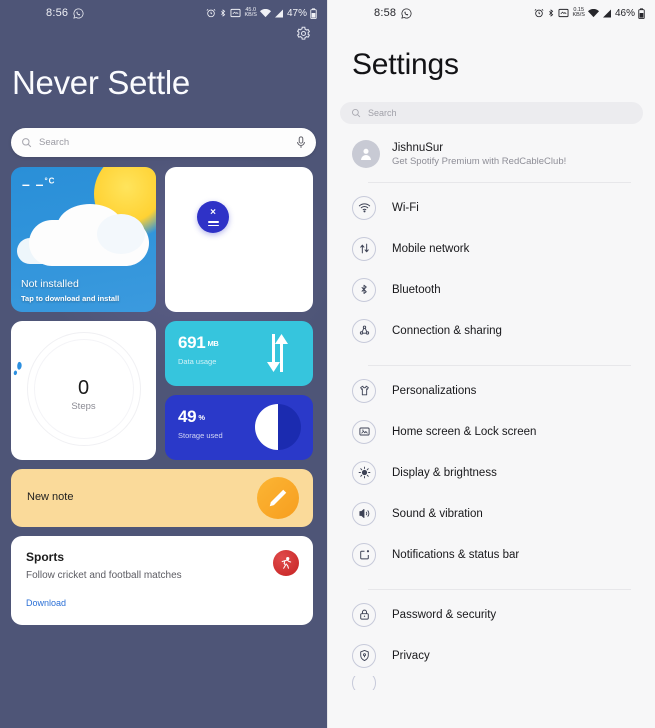  Describe the element at coordinates (301, 142) in the screenshot. I see `microphone-icon` at that location.